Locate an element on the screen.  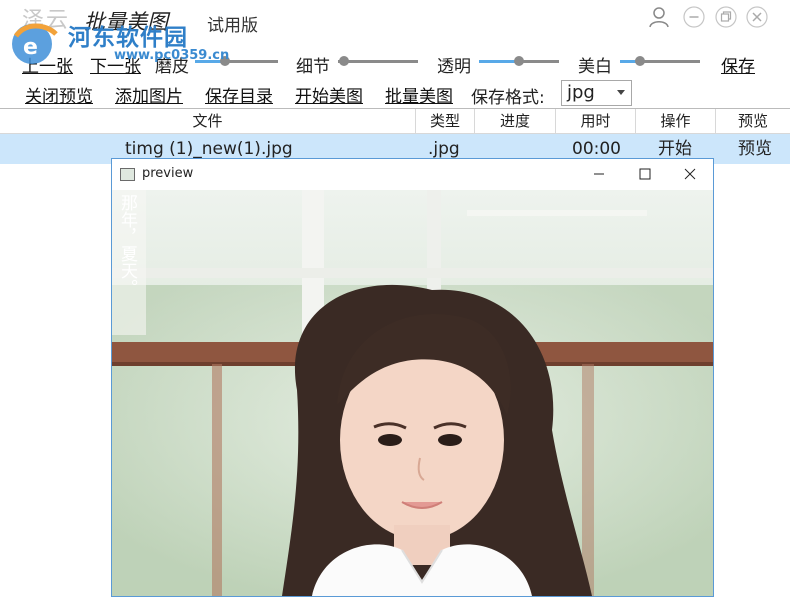
slider-track is located at coordinates (378, 61).